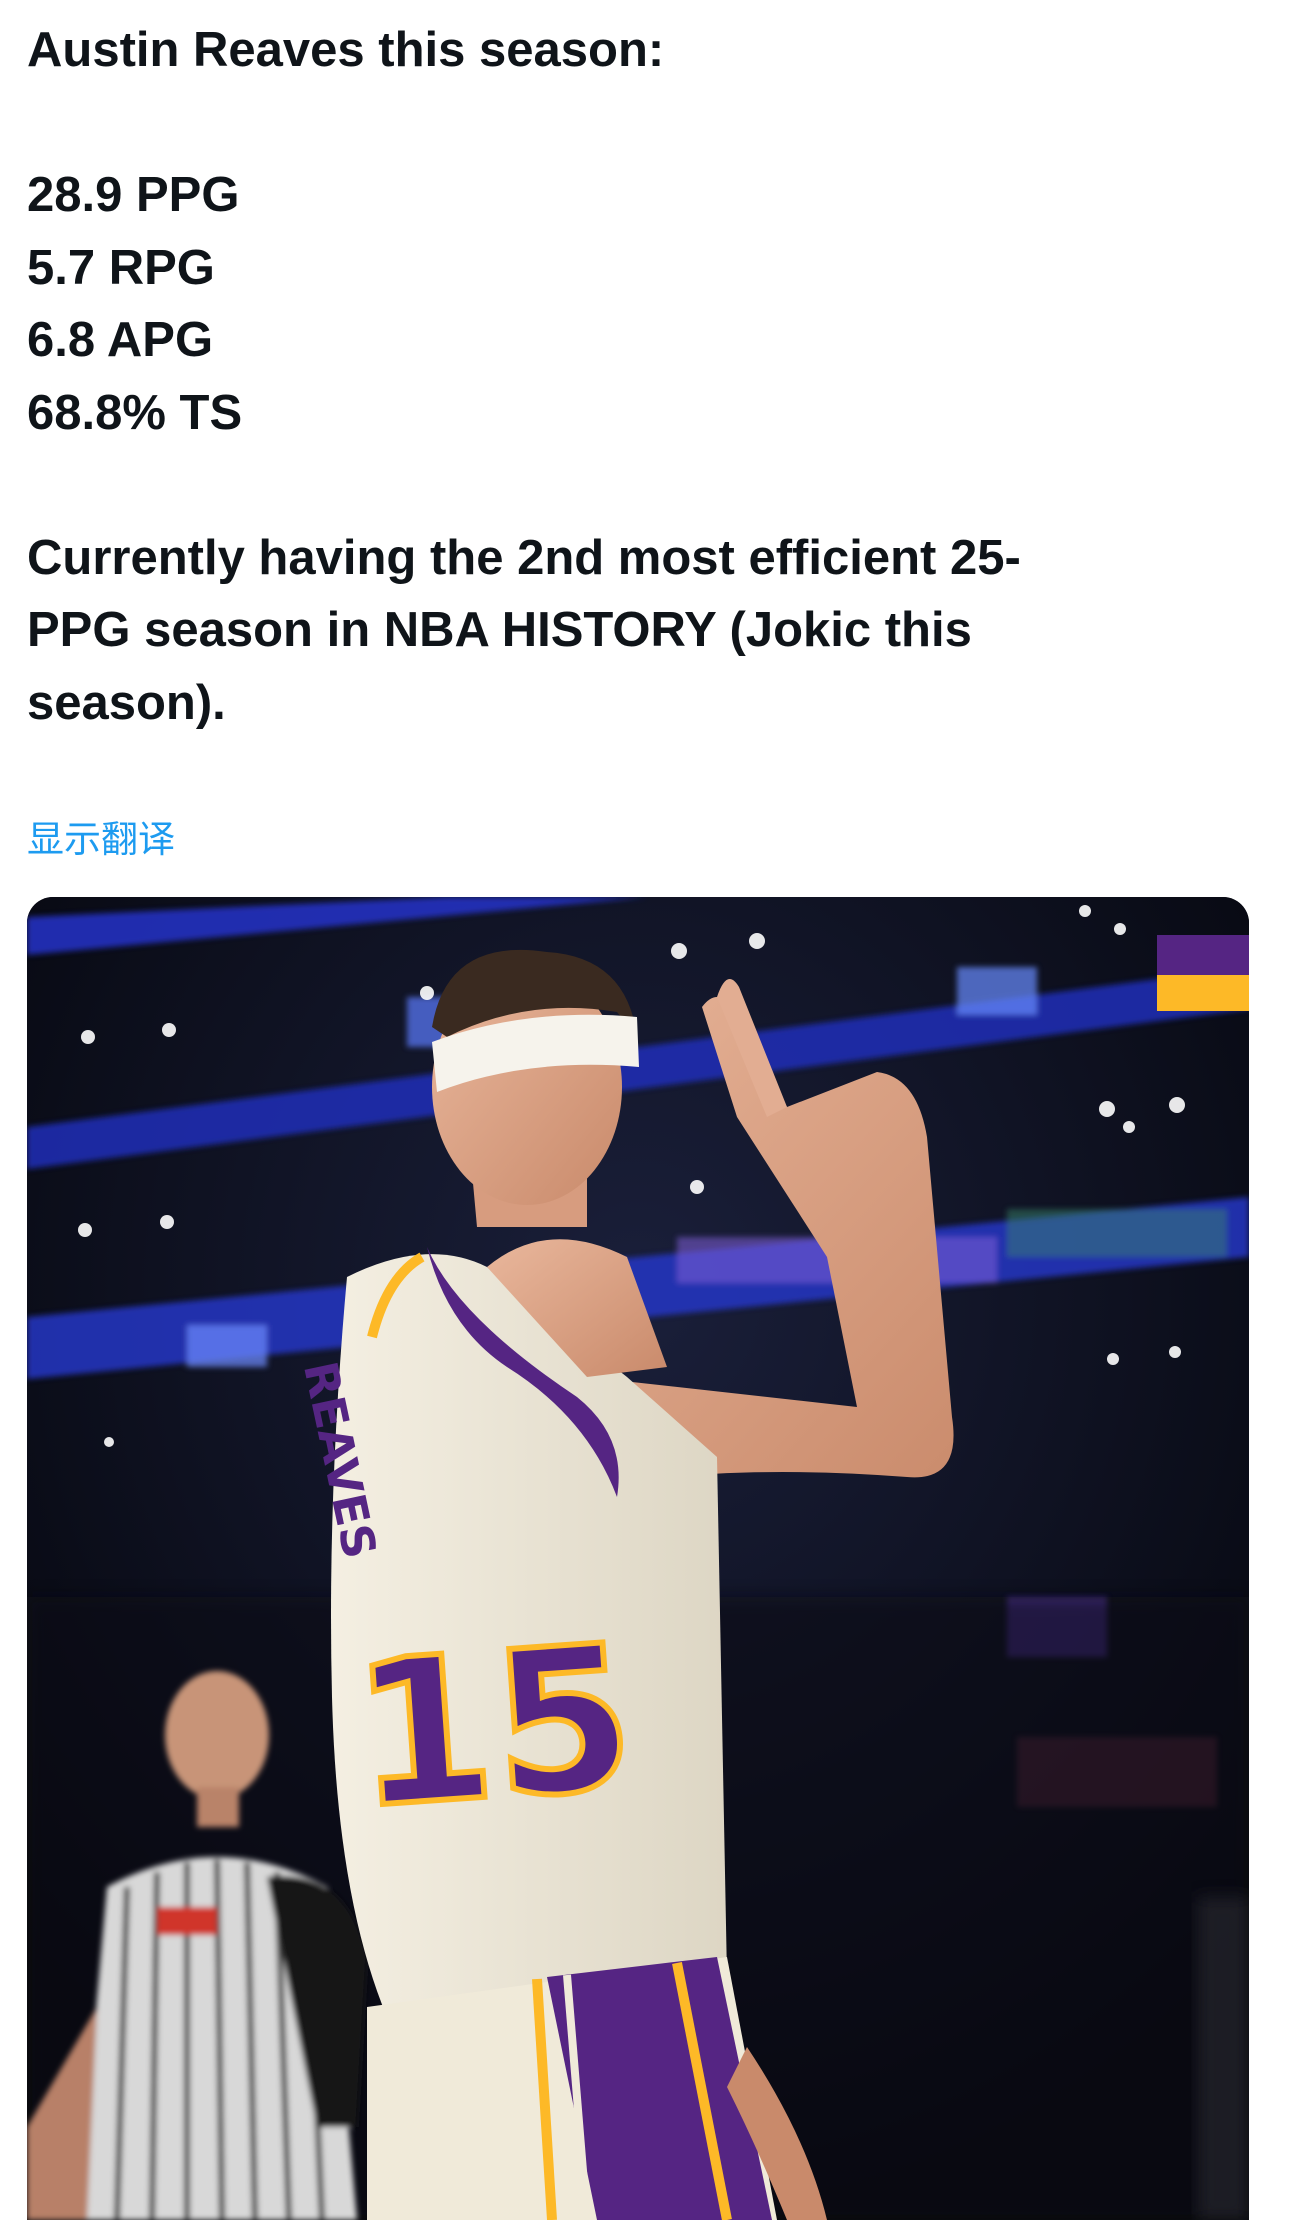 Image resolution: width=1290 pixels, height=2220 pixels. What do you see at coordinates (1203, 955) in the screenshot?
I see `lakers-flag-purple` at bounding box center [1203, 955].